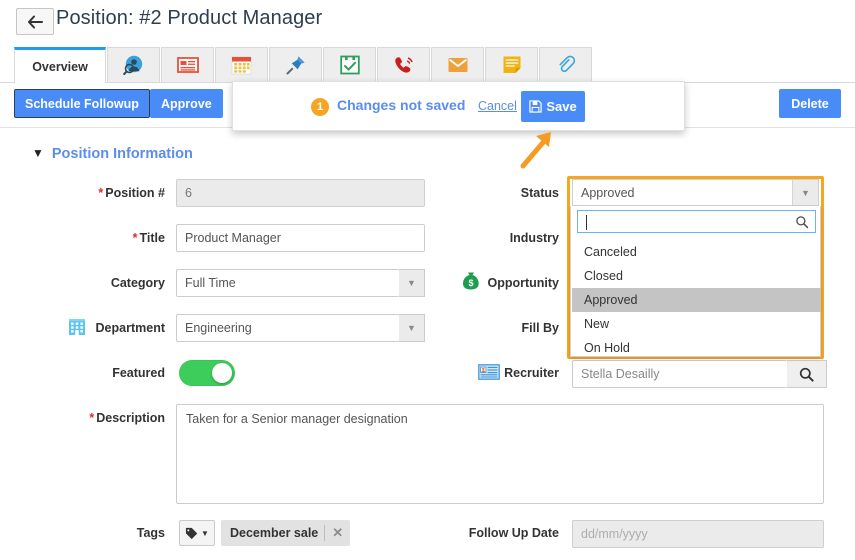 This screenshot has height=560, width=855. I want to click on section-header-position-information: ▼ Position Information, so click(112, 154).